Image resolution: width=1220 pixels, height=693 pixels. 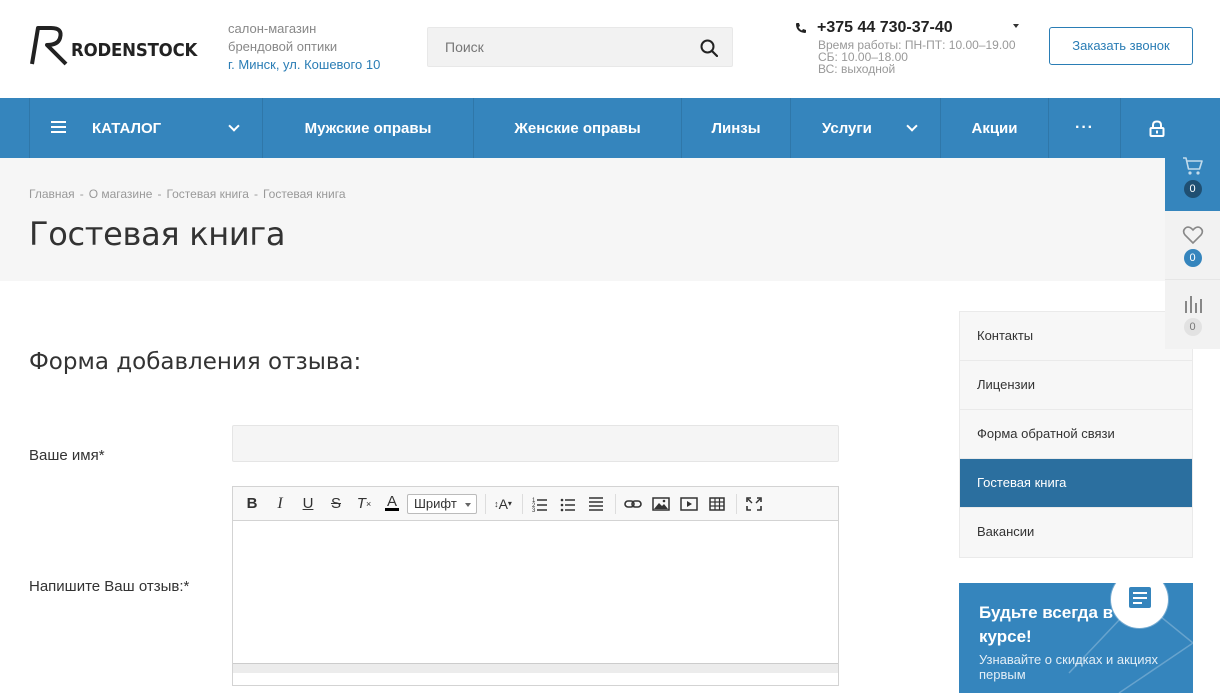 What do you see at coordinates (1069, 667) in the screenshot?
I see `promo-text: Узнавайте о скидках и акциях первым` at bounding box center [1069, 667].